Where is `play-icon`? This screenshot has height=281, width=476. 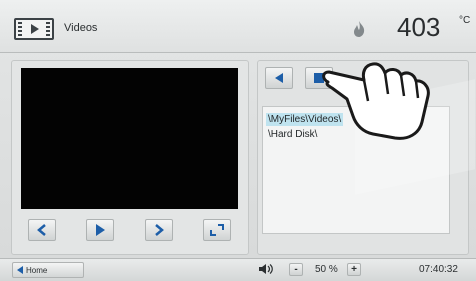
play-icon is located at coordinates (100, 230).